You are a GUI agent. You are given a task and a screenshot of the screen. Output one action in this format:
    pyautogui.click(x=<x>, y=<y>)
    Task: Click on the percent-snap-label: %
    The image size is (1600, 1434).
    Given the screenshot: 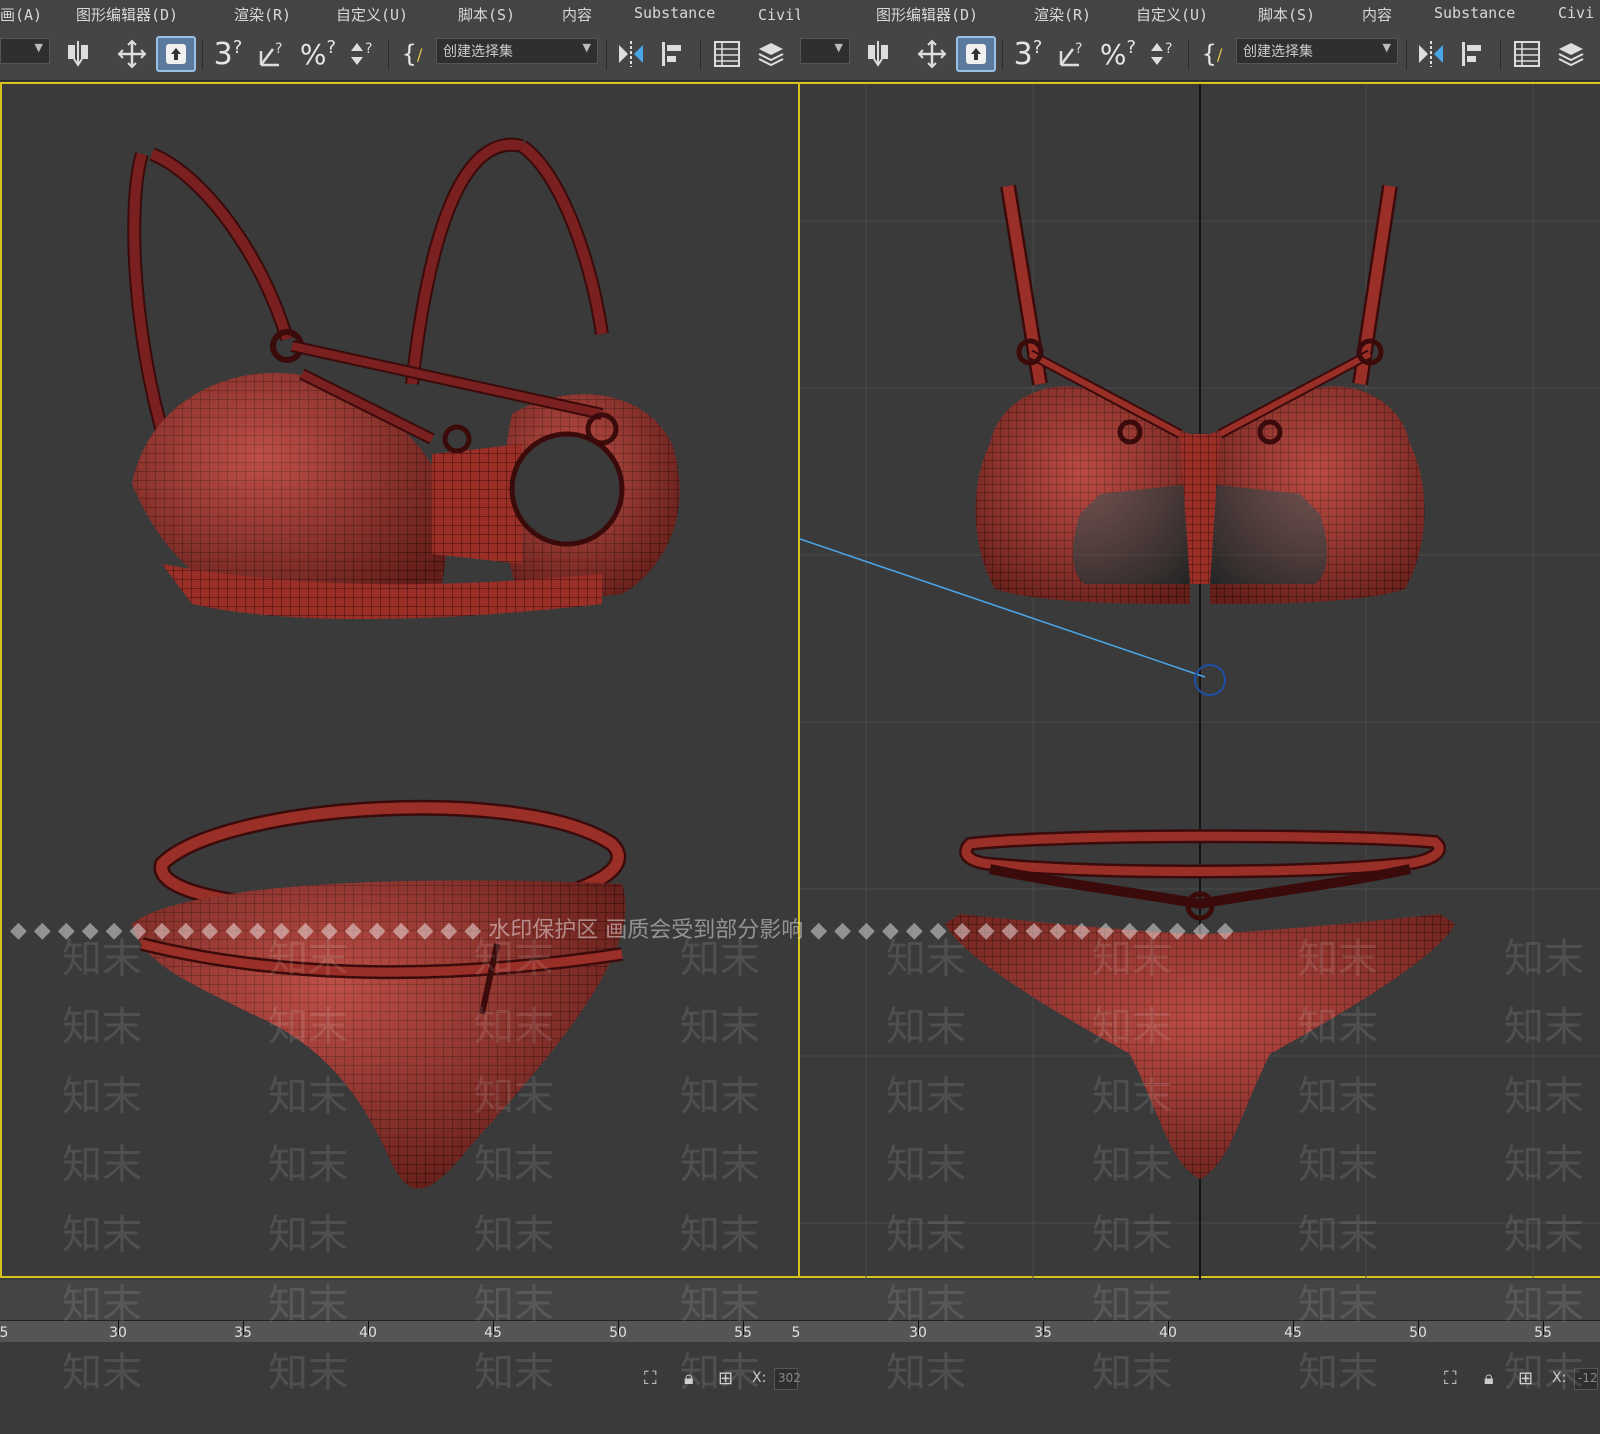 What is the action you would take?
    pyautogui.click(x=313, y=54)
    